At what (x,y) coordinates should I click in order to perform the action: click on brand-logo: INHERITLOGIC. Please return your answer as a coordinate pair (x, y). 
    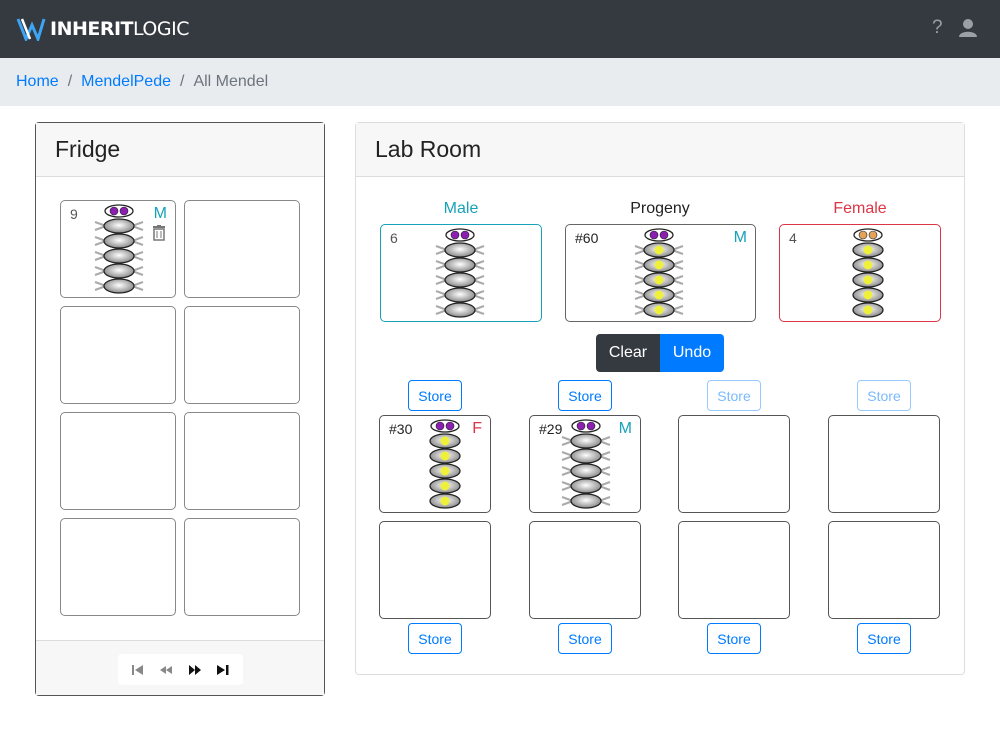
    Looking at the image, I should click on (102, 29).